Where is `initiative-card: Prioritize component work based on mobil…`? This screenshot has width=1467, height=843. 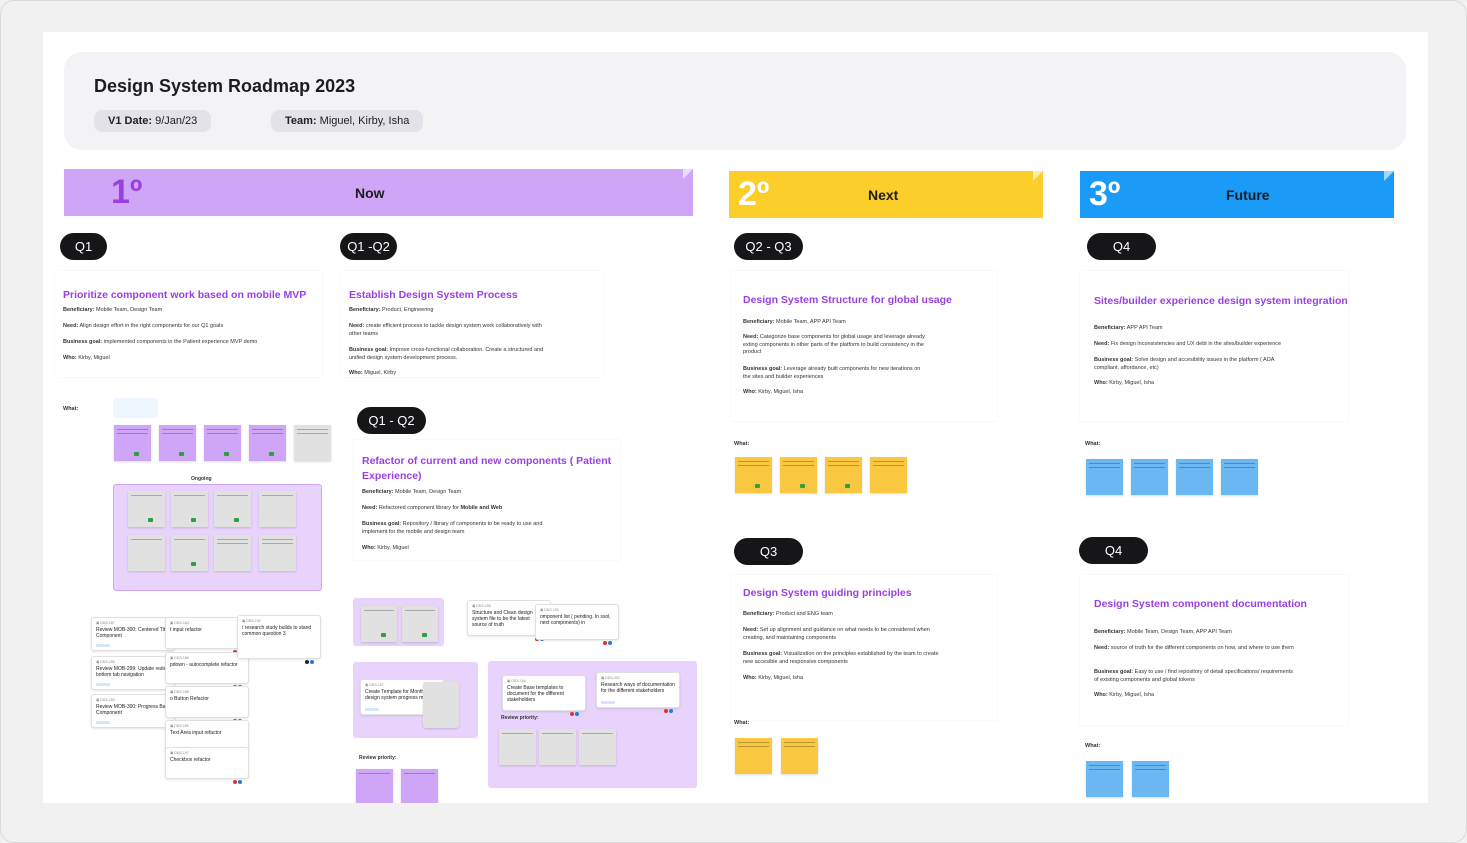
initiative-card: Prioritize component work based on mobil… is located at coordinates (188, 324).